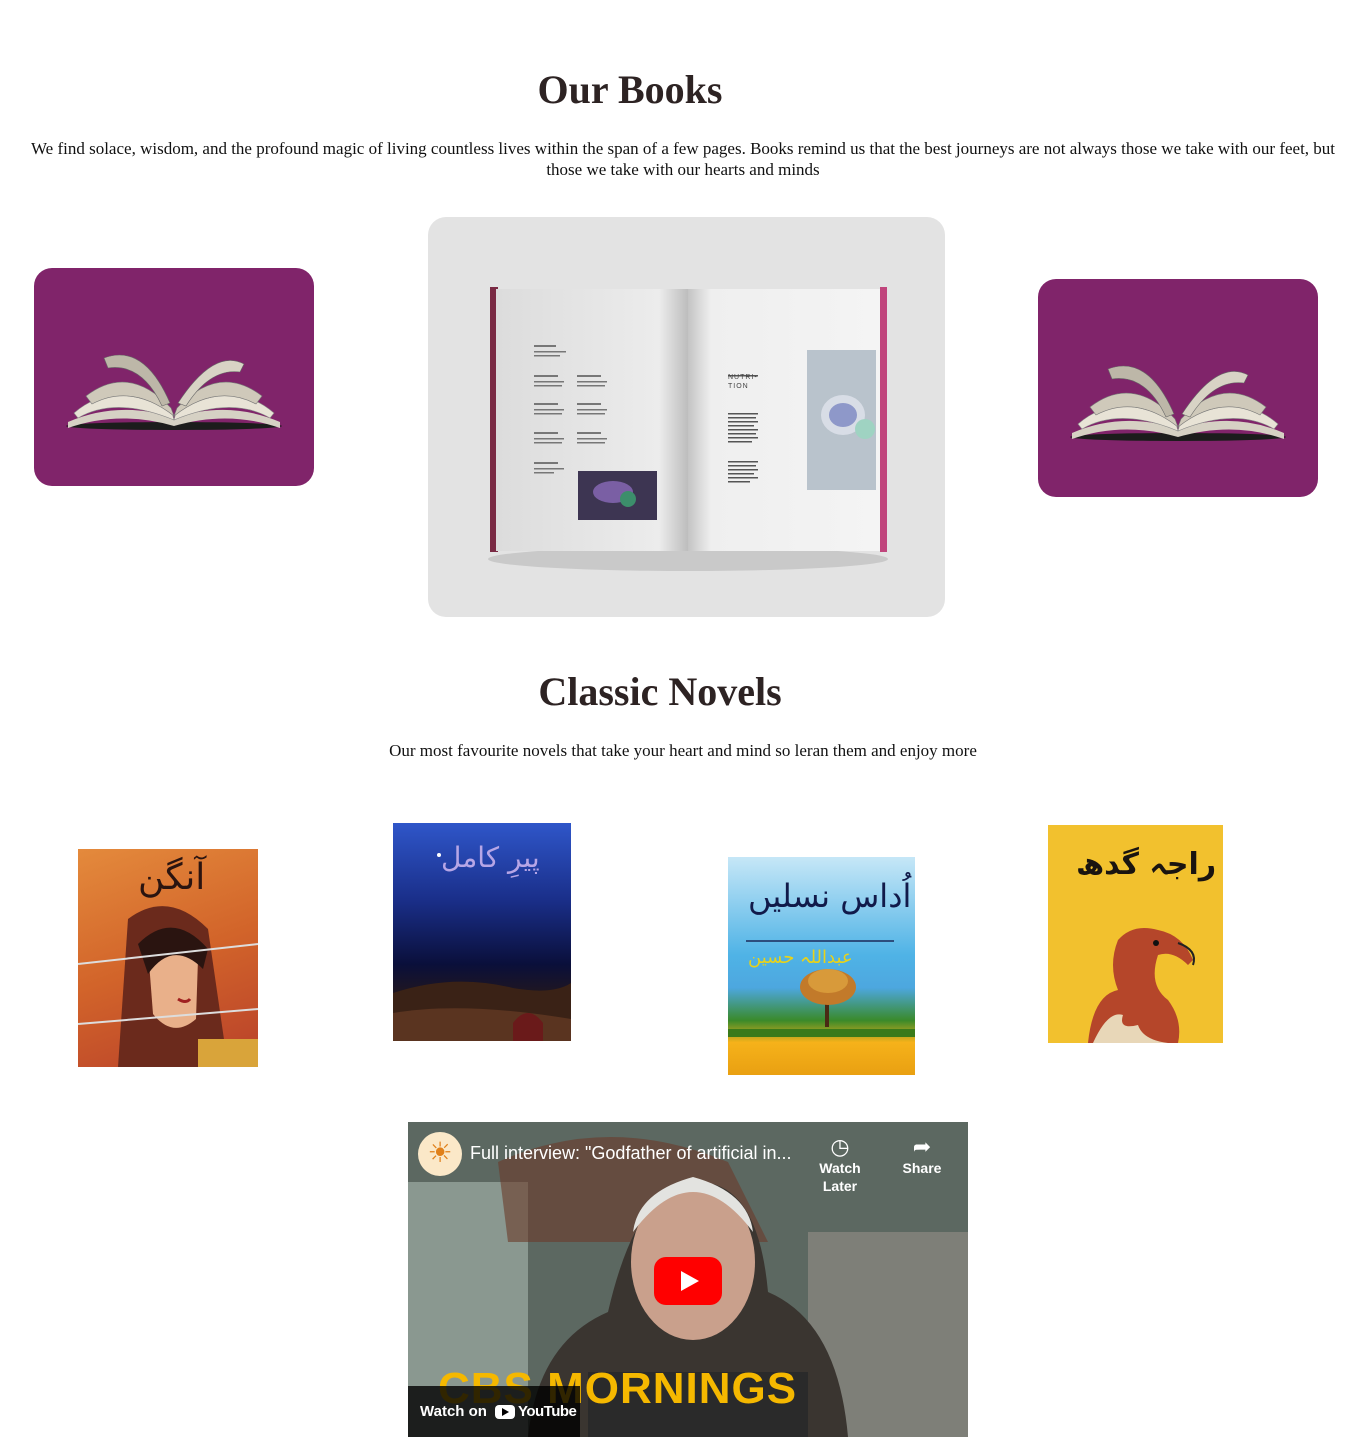  What do you see at coordinates (1135, 934) in the screenshot?
I see `novel-cover-raja-gidh: راجہ گدھ` at bounding box center [1135, 934].